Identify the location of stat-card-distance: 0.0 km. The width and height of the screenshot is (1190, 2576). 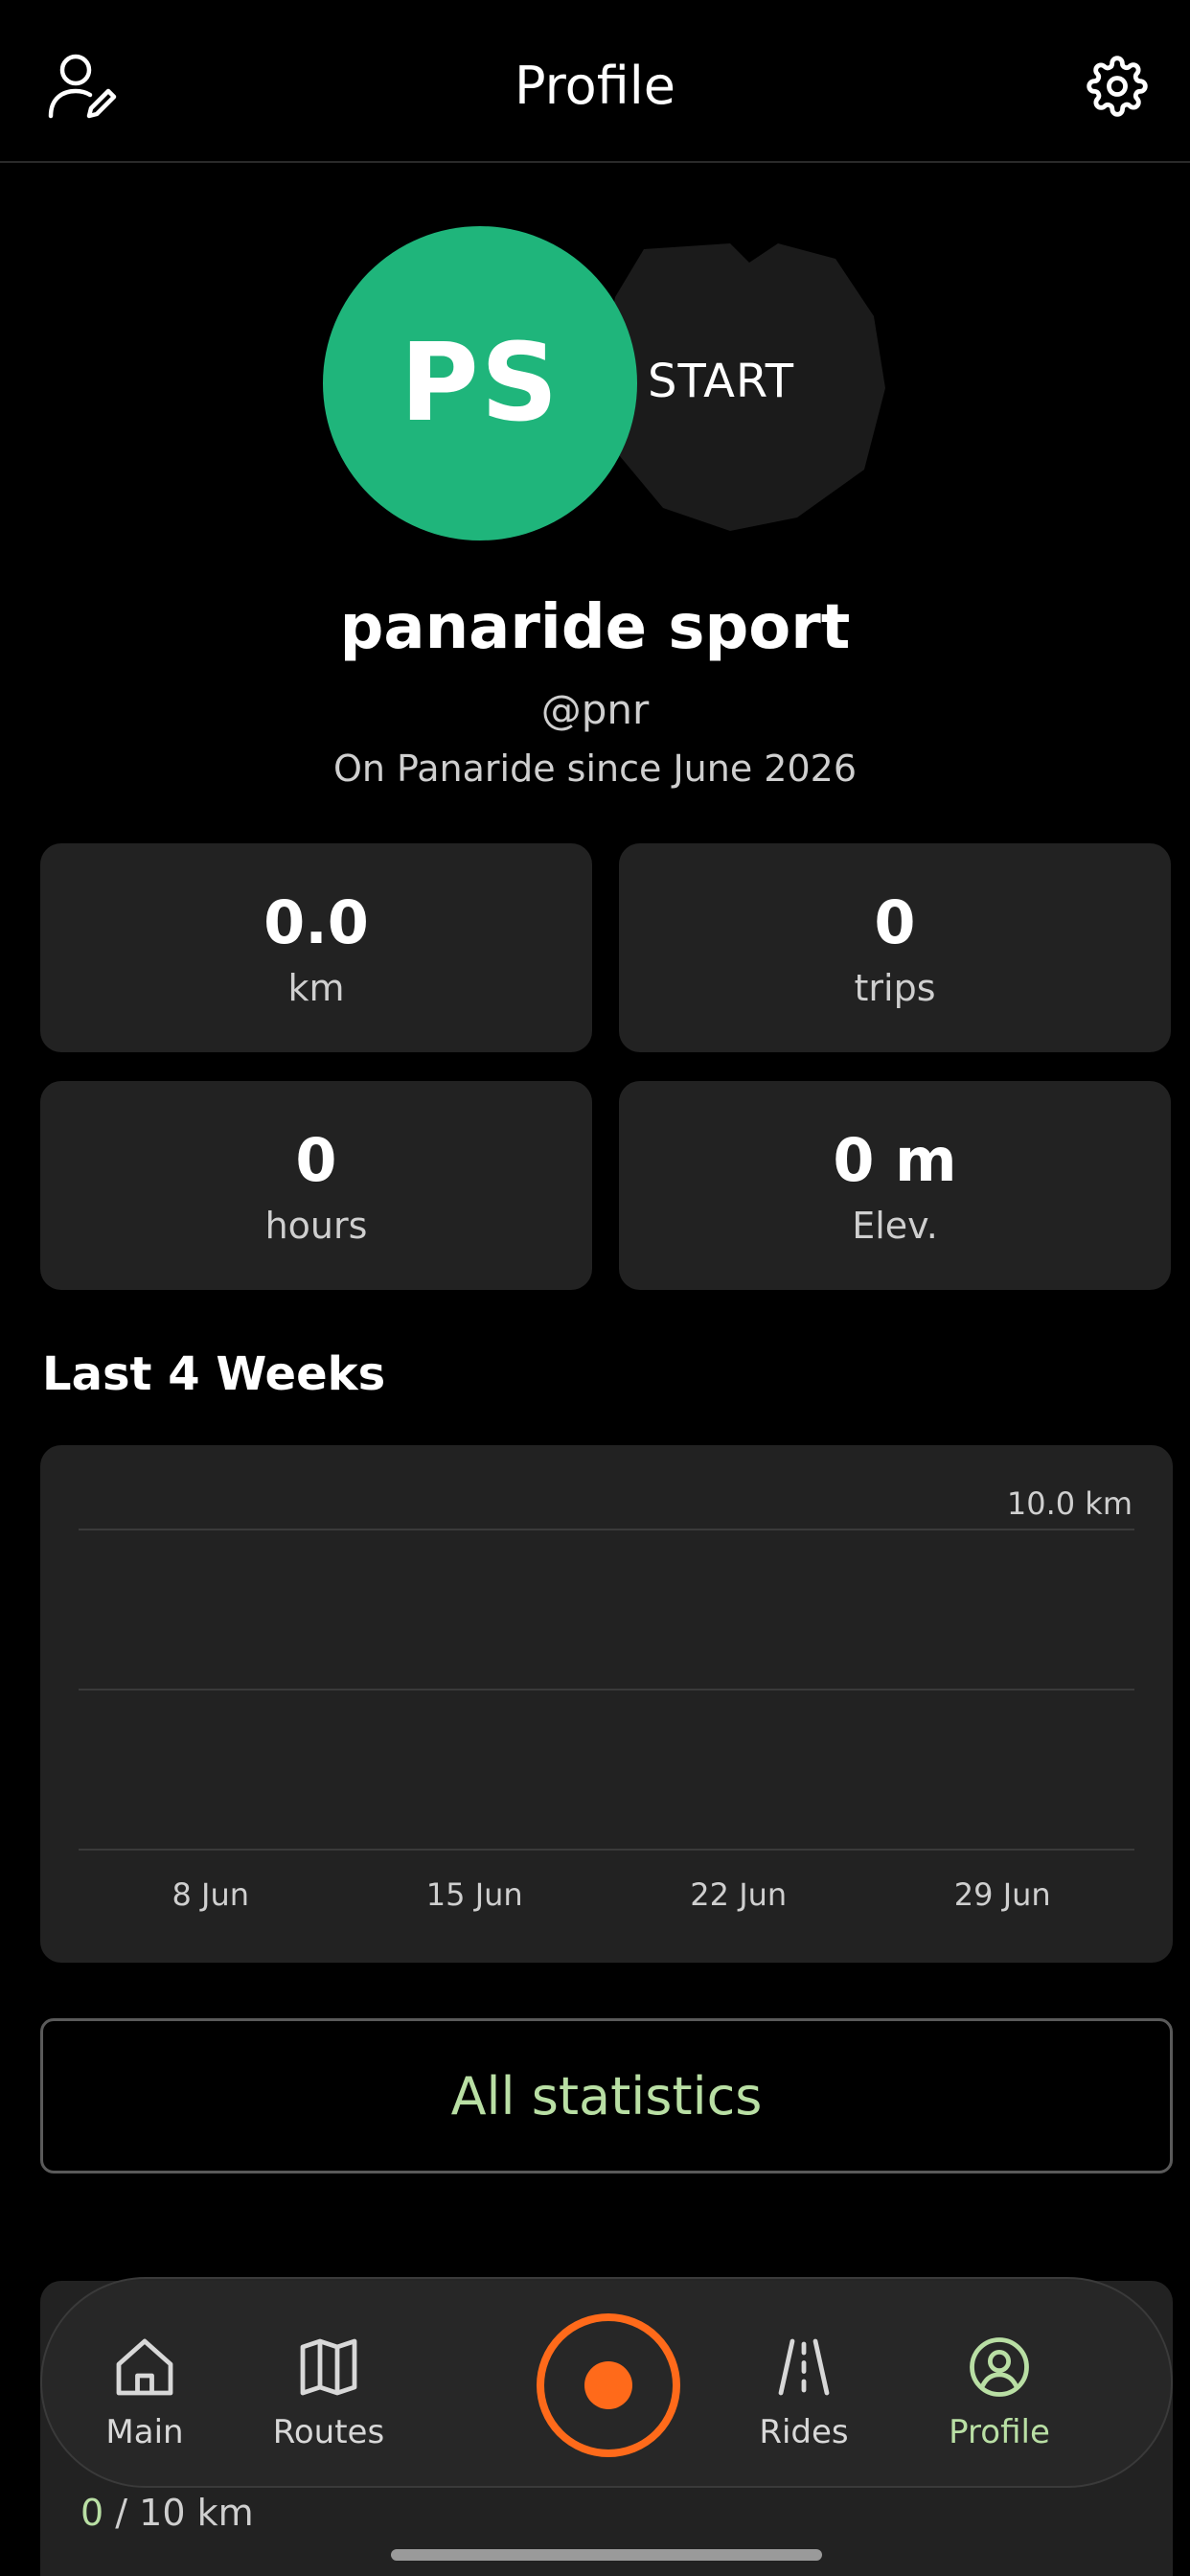
(316, 947).